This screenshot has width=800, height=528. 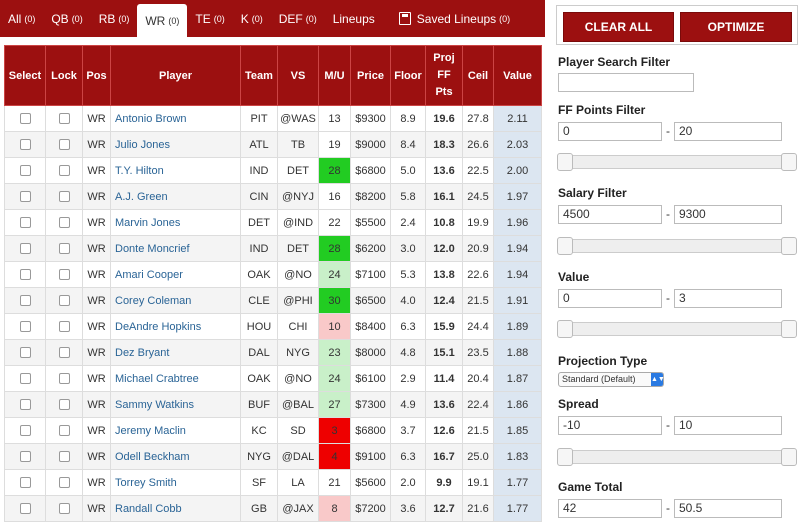 What do you see at coordinates (175, 378) in the screenshot?
I see `player-name-link: Michael Crabtree` at bounding box center [175, 378].